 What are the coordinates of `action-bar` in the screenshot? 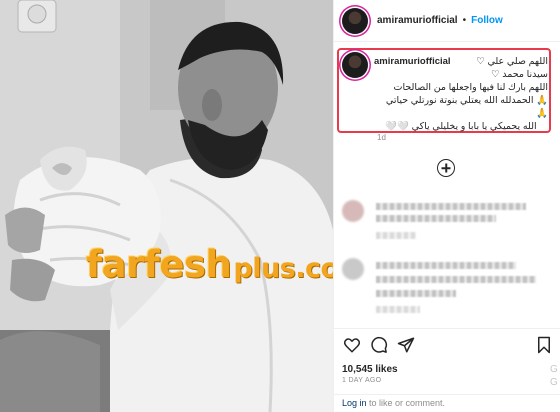 It's located at (447, 344).